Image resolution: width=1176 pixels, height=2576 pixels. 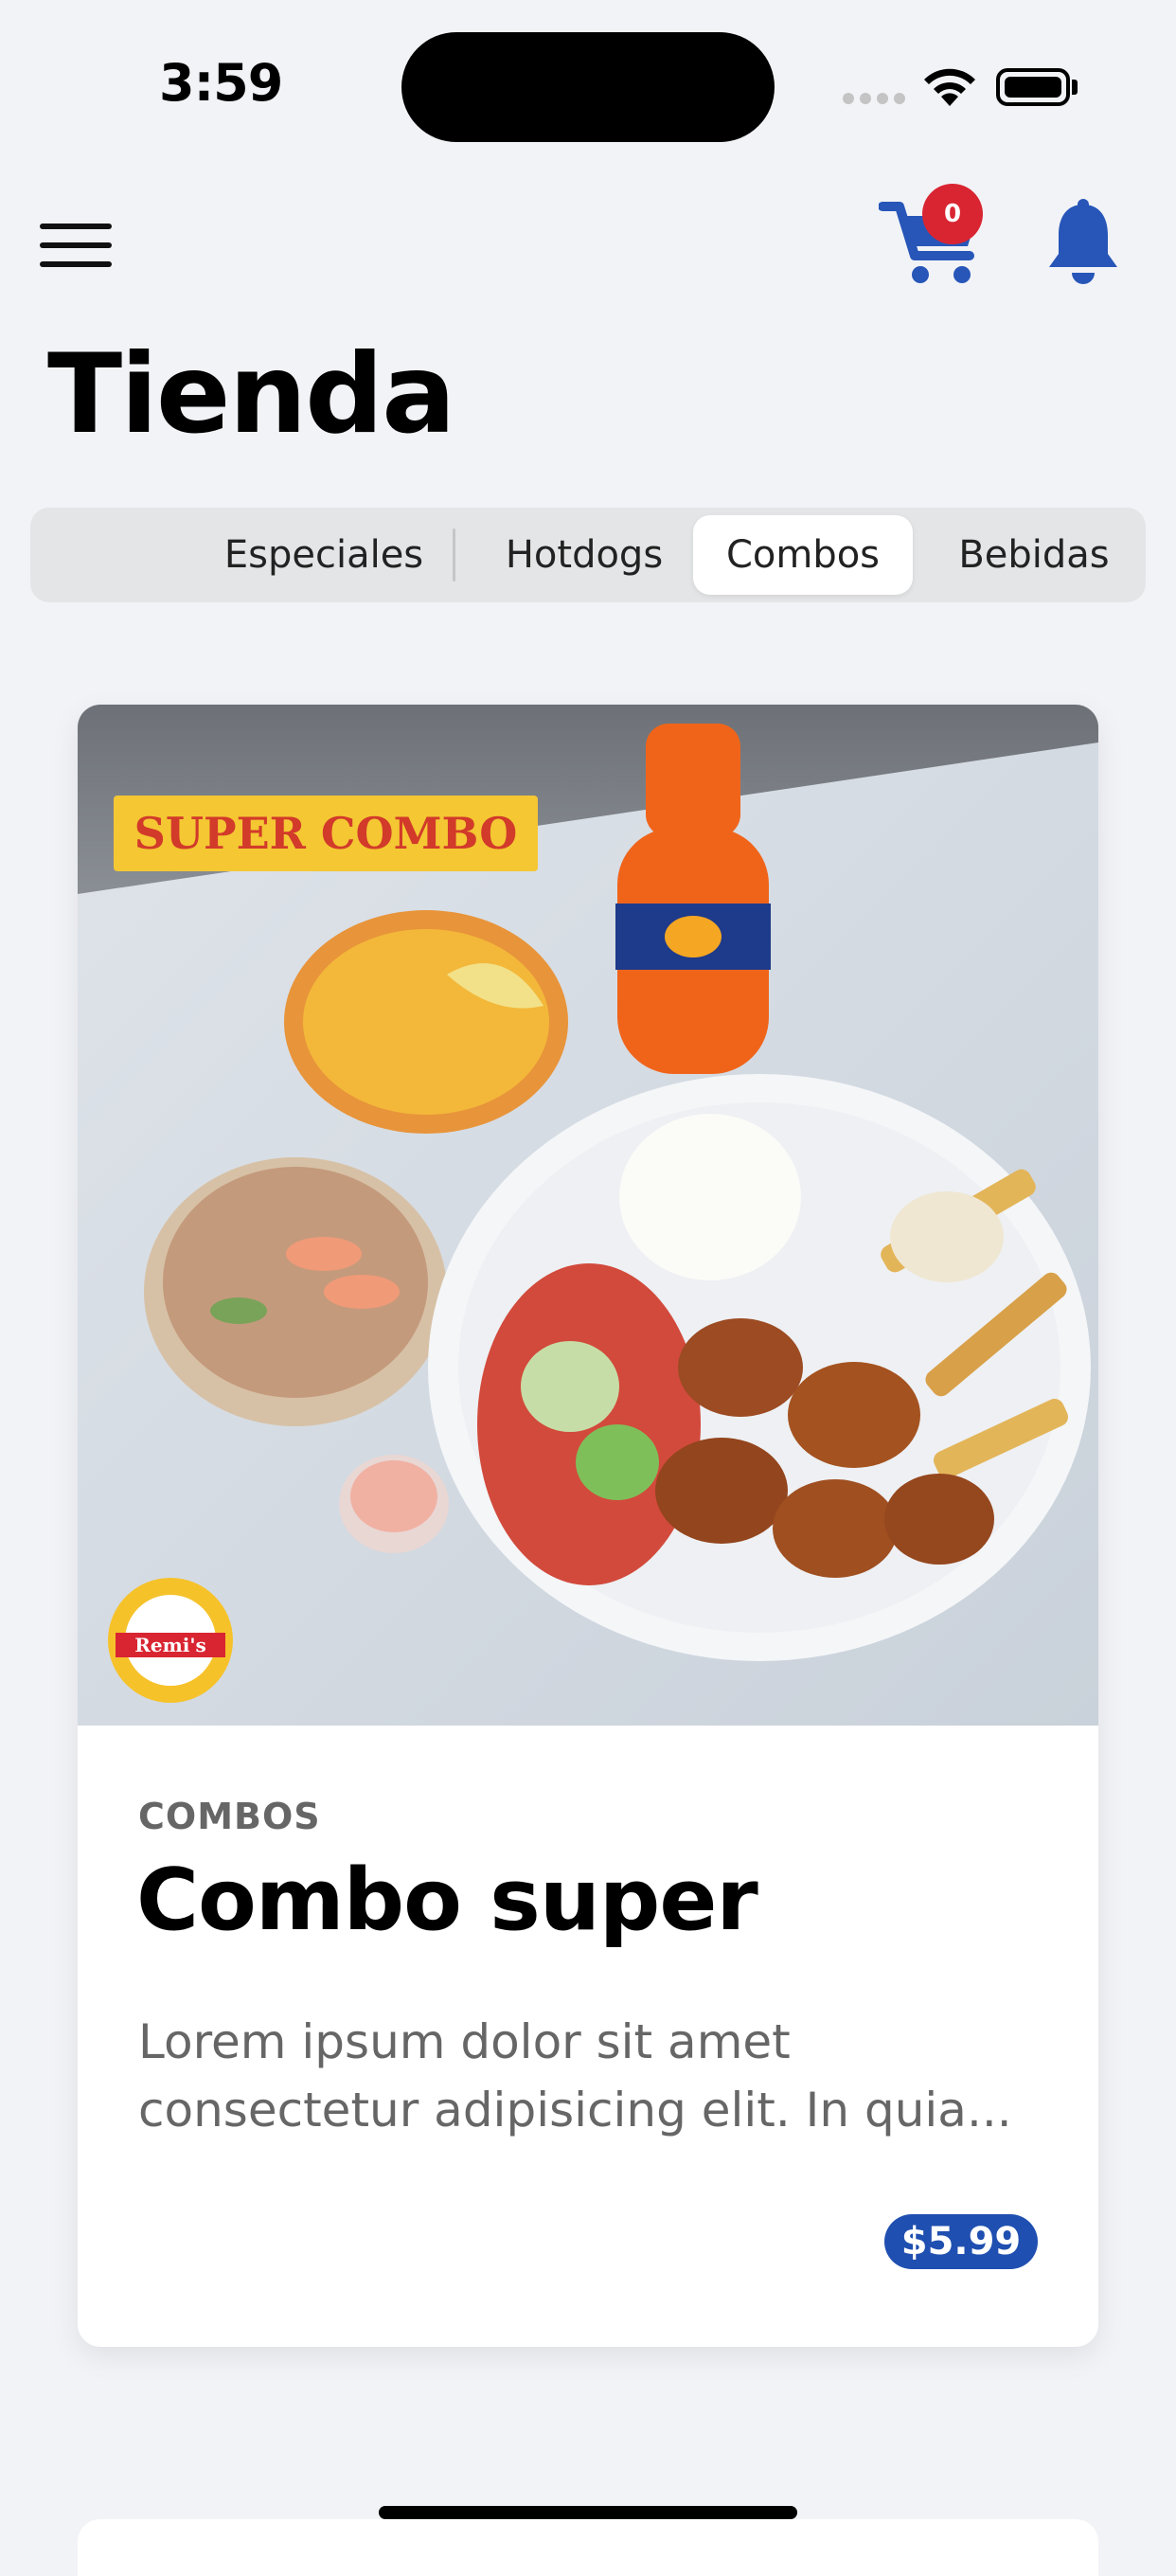 I want to click on tab-hotdogs: Hotdogs, so click(x=584, y=555).